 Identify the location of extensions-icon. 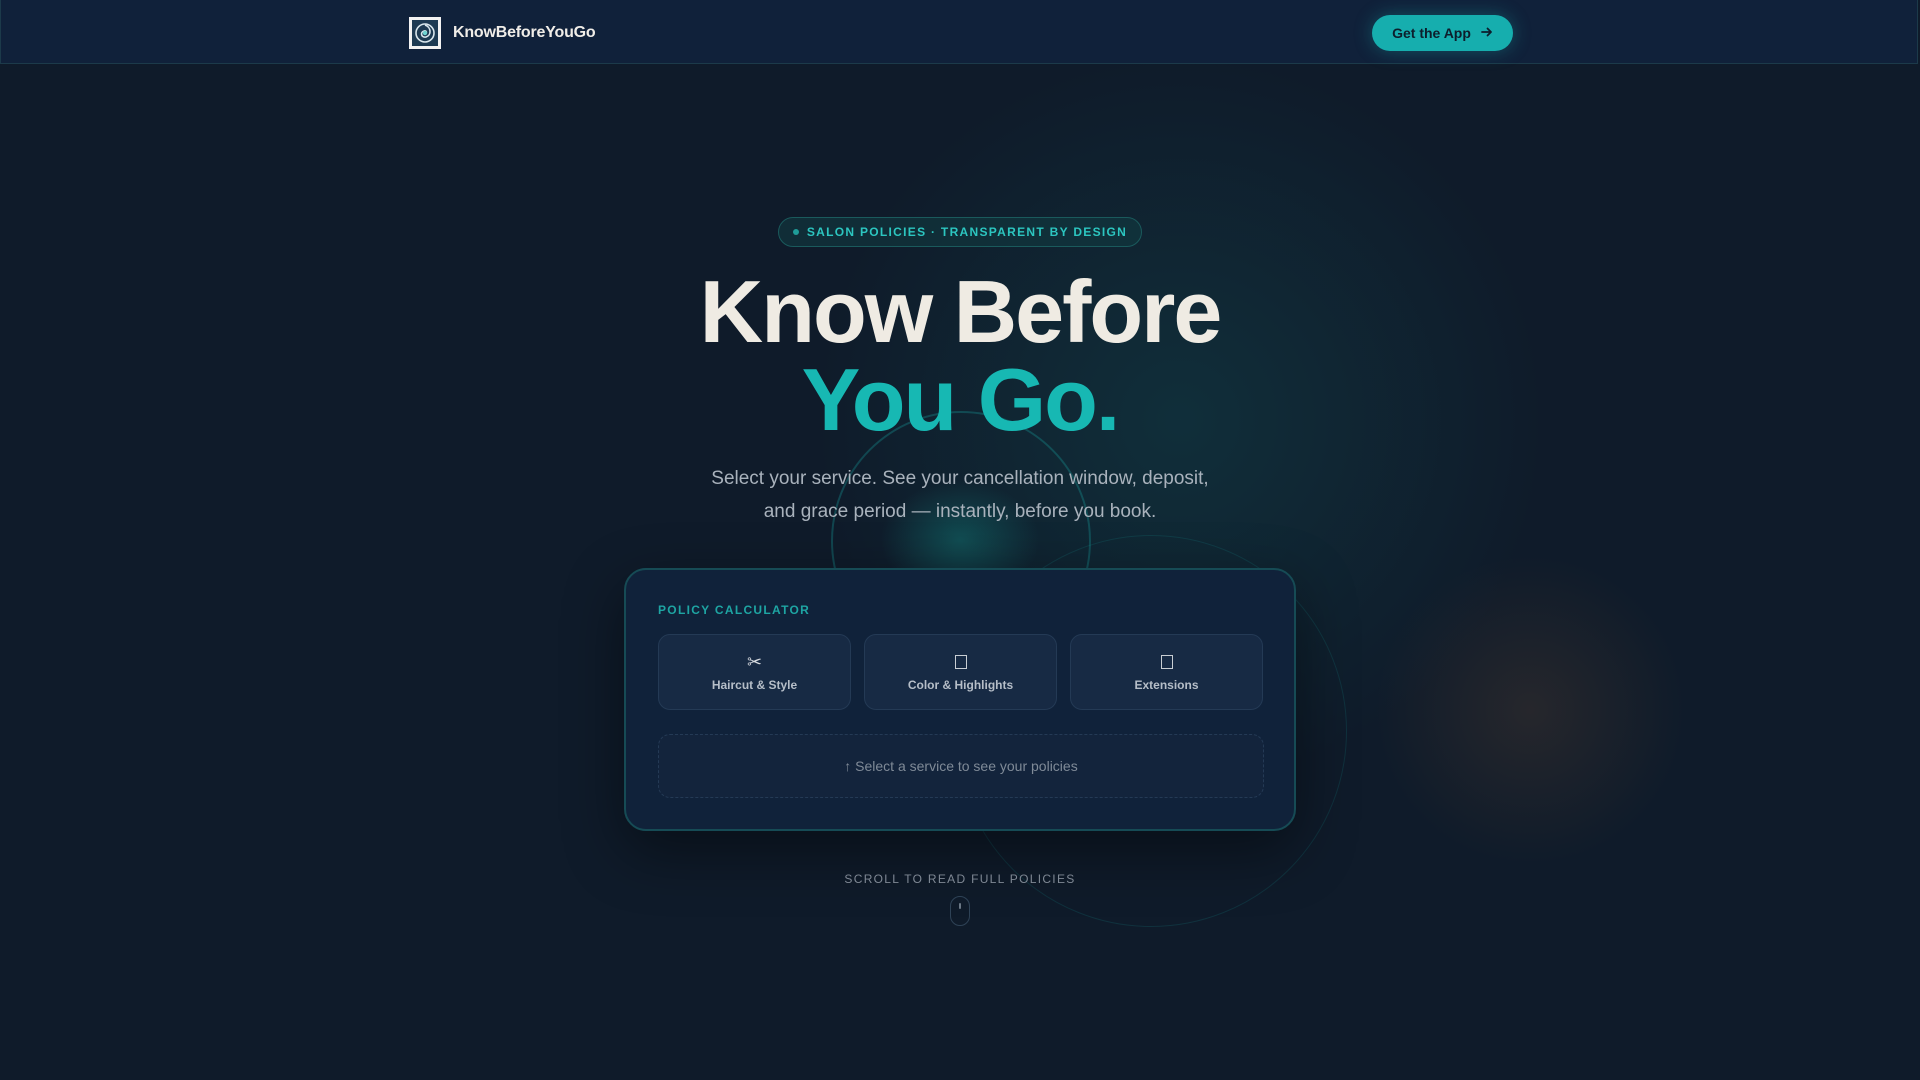
(1166, 662).